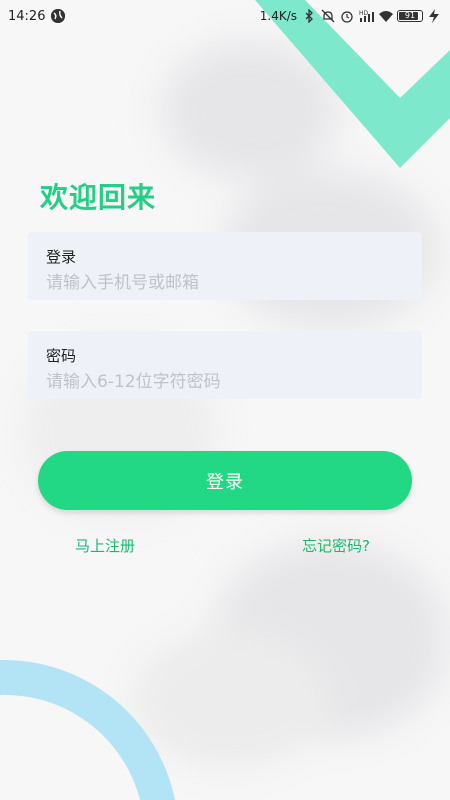 The width and height of the screenshot is (450, 800). Describe the element at coordinates (336, 545) in the screenshot. I see `forgot-password-link: 忘记密码?` at that location.